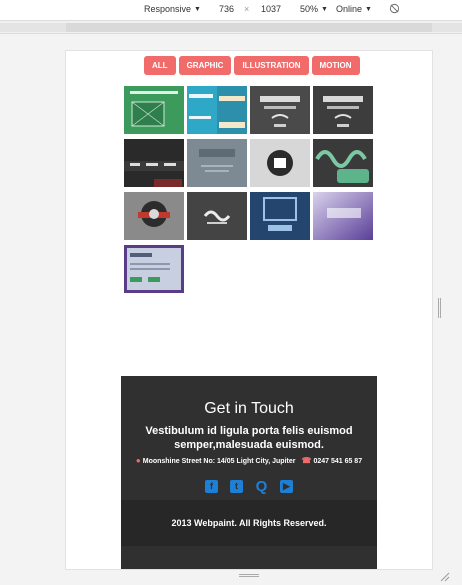 The height and width of the screenshot is (585, 462). What do you see at coordinates (445, 577) in the screenshot?
I see `resize-corner-icon` at bounding box center [445, 577].